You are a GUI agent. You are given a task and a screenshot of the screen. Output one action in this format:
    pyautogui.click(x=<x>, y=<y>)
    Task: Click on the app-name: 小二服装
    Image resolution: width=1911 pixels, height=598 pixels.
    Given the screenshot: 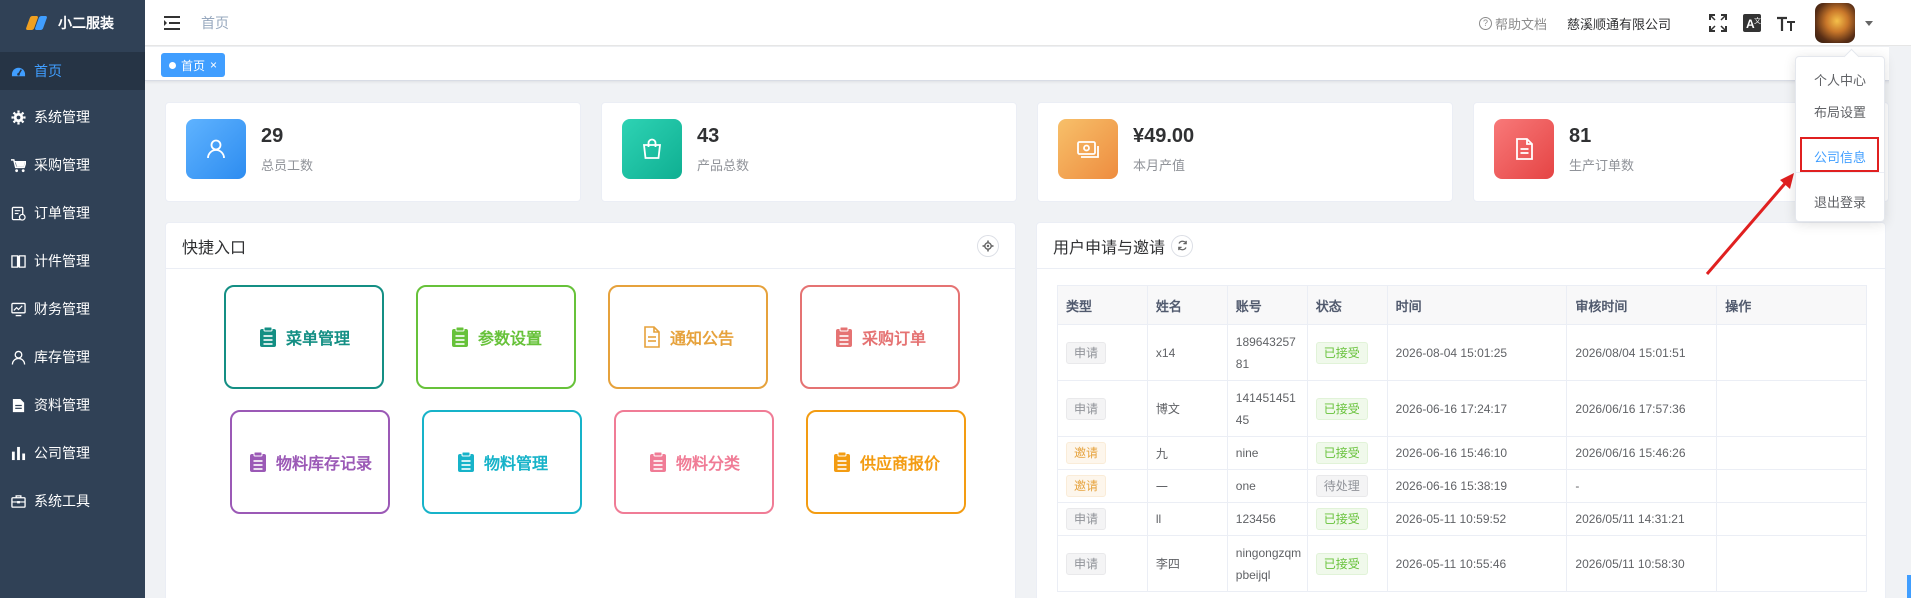 What is the action you would take?
    pyautogui.click(x=86, y=22)
    